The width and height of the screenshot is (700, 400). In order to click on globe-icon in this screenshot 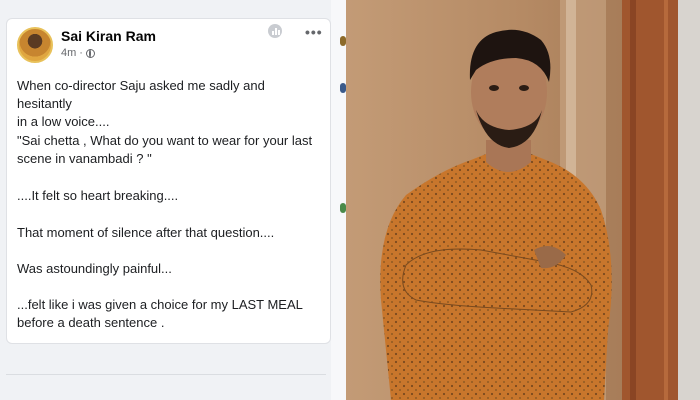, I will do `click(90, 53)`.